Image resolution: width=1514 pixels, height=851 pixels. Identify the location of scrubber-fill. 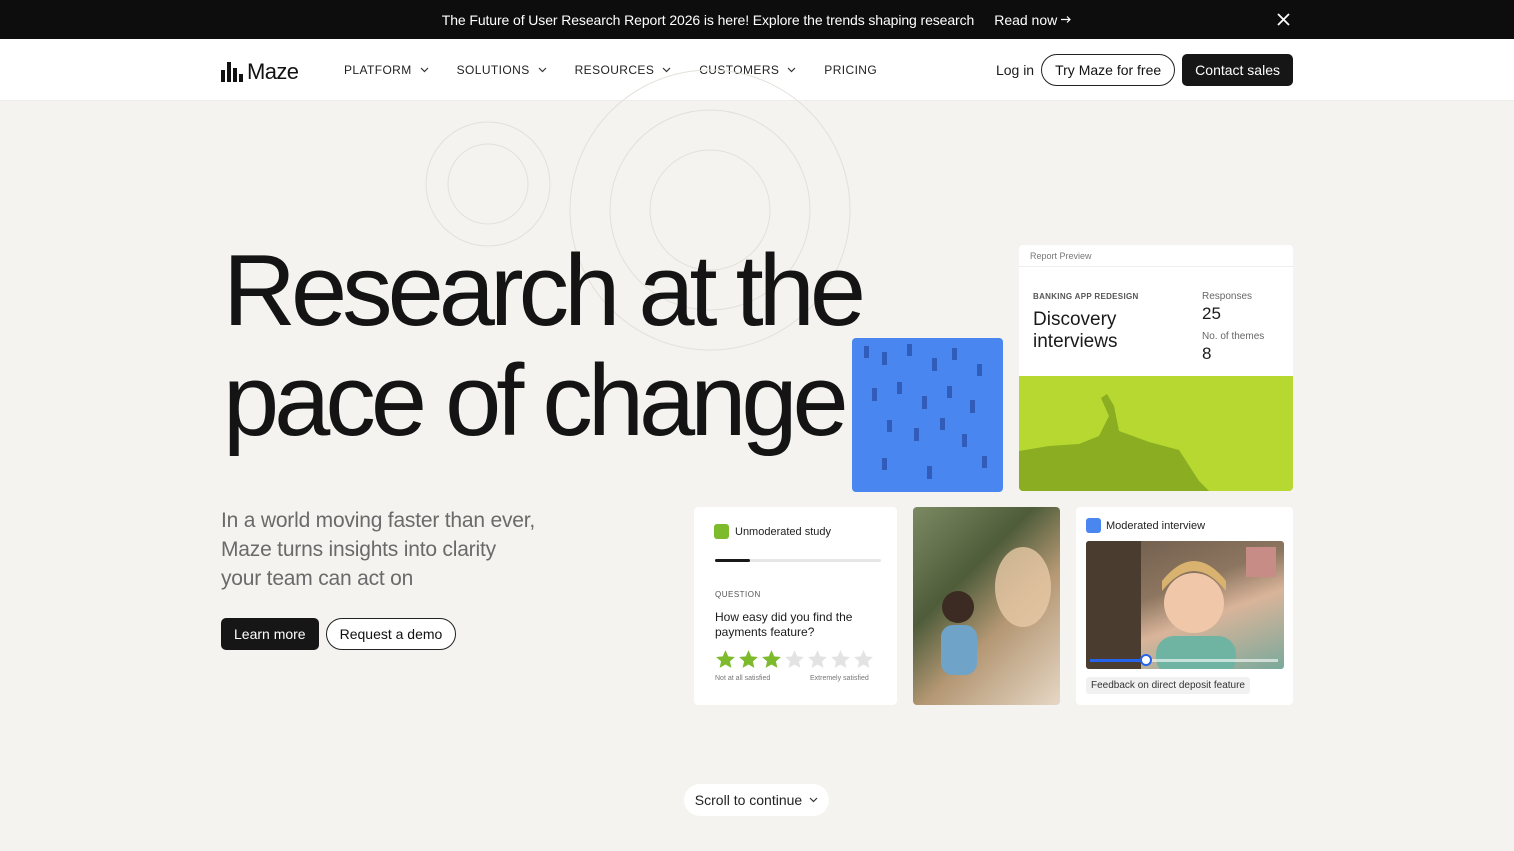
(1118, 660).